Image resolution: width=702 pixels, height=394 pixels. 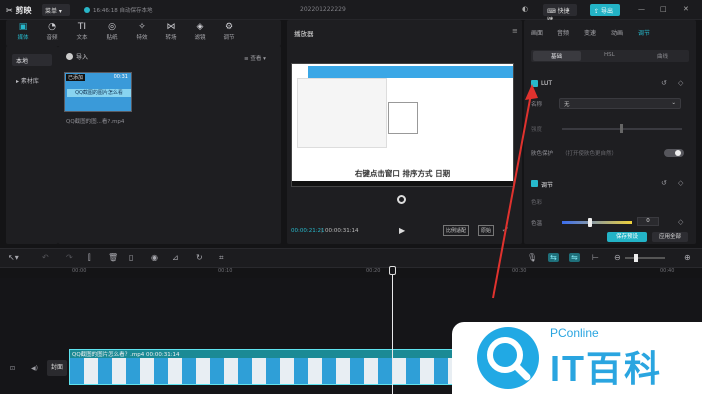 I want to click on tool-adjust: ⚙ 调节, so click(x=229, y=31).